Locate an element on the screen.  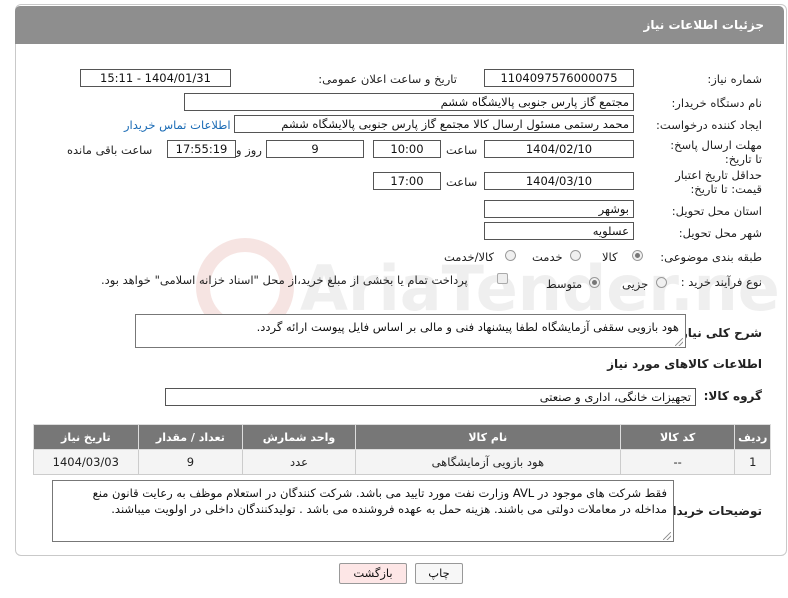
category-option-goods-service: کالا/خدمت is located at coordinates (469, 257).